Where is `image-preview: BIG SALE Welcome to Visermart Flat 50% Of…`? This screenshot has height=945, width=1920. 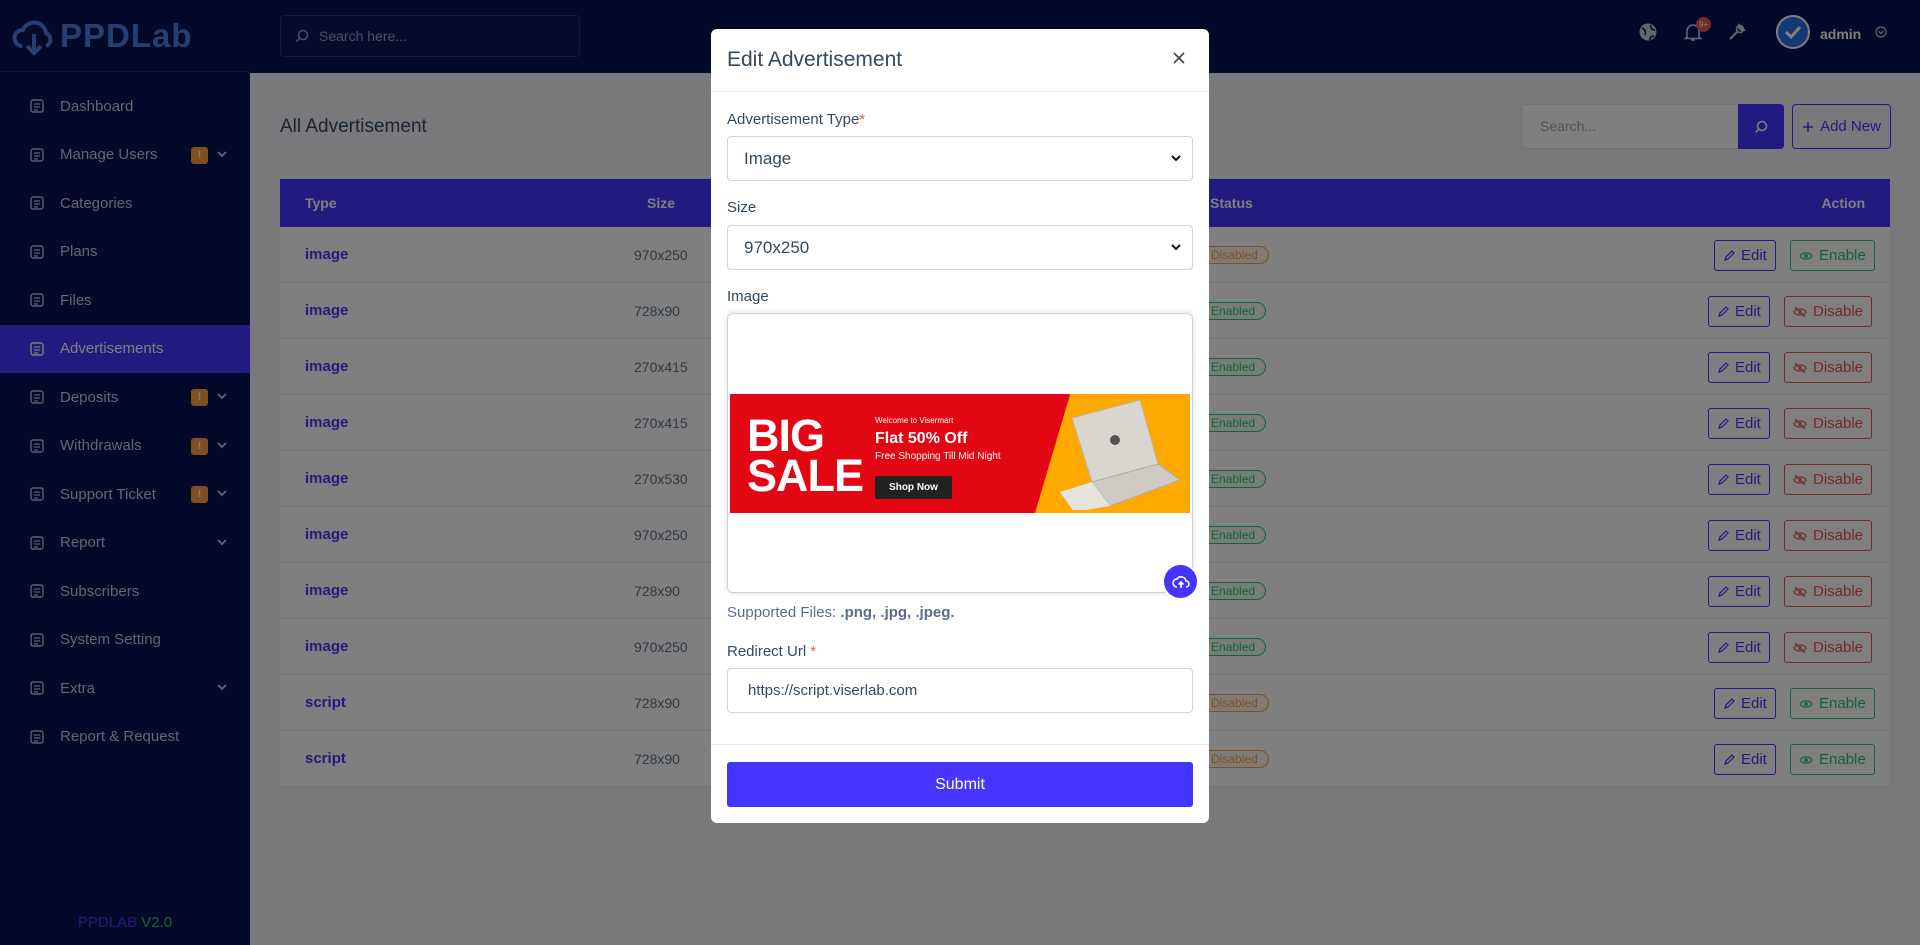 image-preview: BIG SALE Welcome to Visermart Flat 50% Of… is located at coordinates (960, 453).